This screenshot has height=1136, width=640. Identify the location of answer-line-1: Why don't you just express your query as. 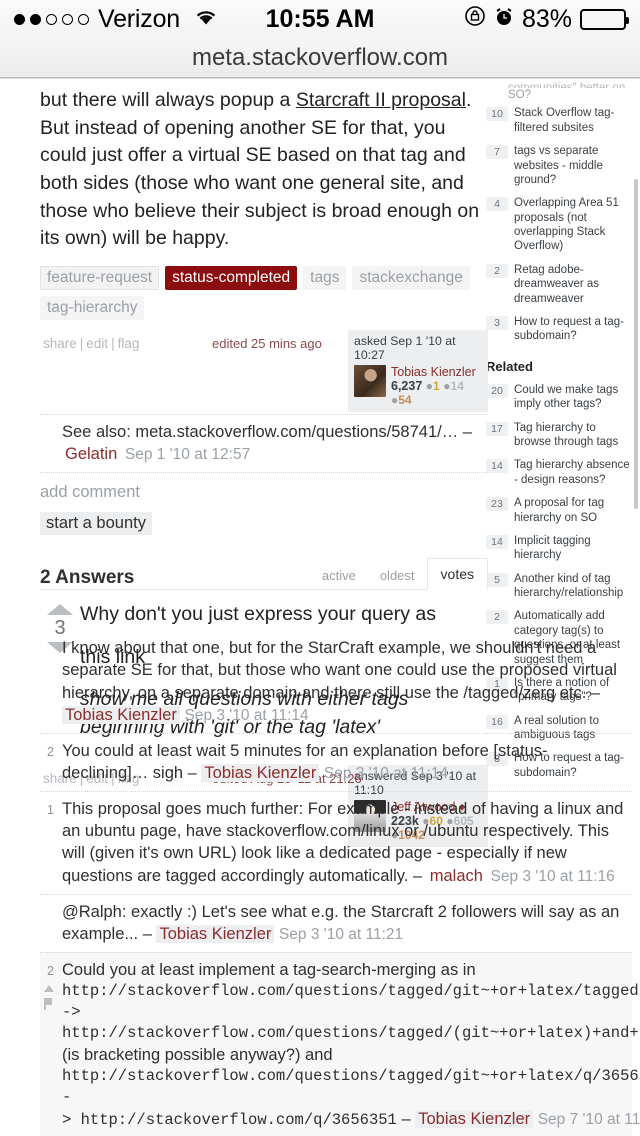
(258, 614).